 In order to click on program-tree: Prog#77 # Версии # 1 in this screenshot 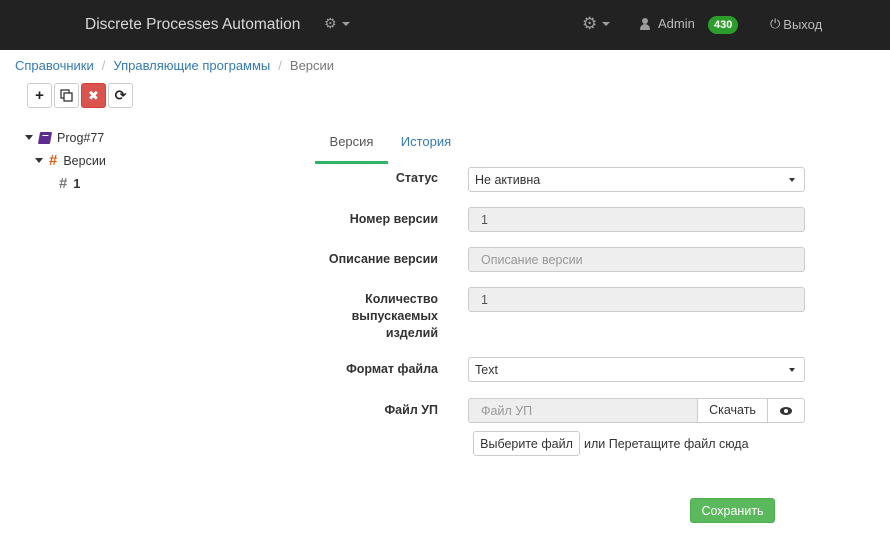, I will do `click(65, 160)`.